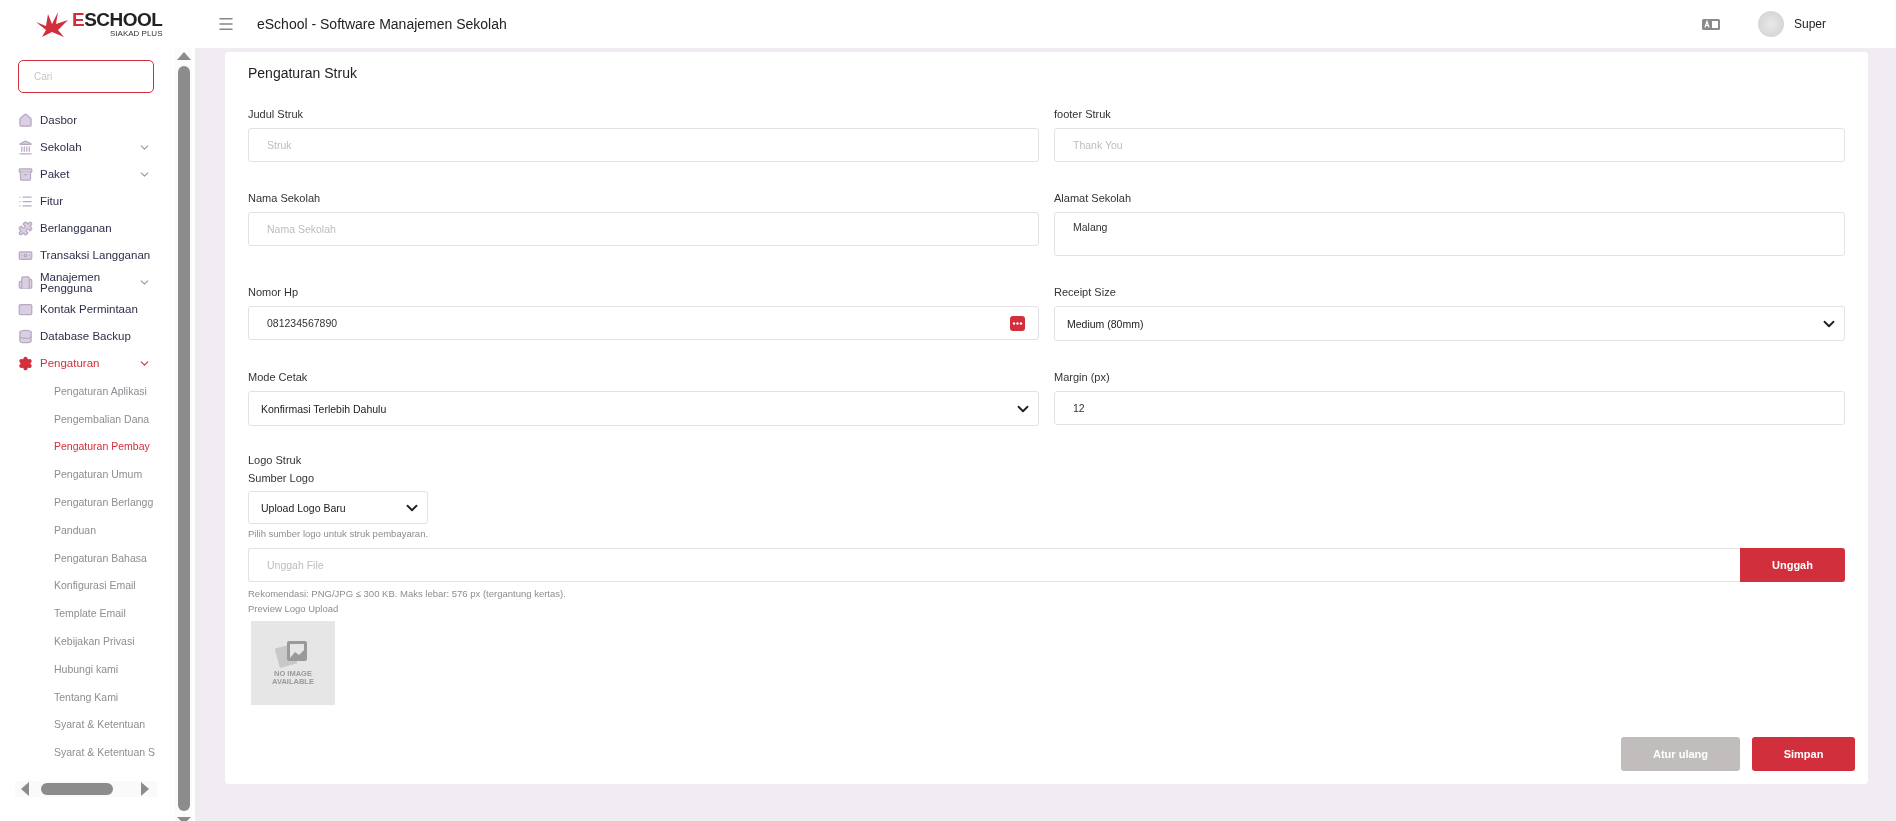 The height and width of the screenshot is (821, 1896). I want to click on field-label: Receipt Size, so click(1085, 292).